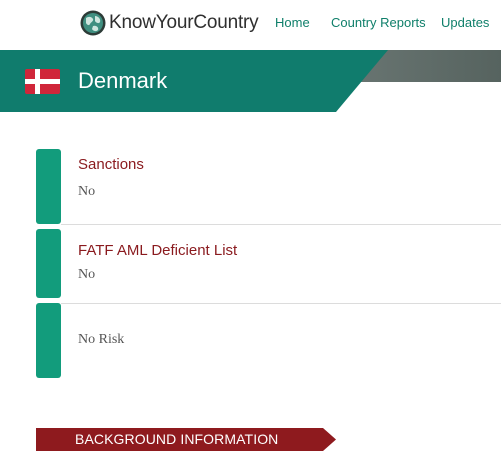  Describe the element at coordinates (292, 23) in the screenshot. I see `nav-home-link: Home` at that location.